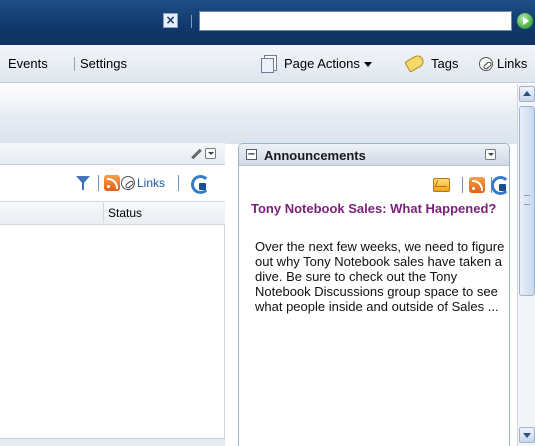 This screenshot has height=446, width=535. Describe the element at coordinates (258, 114) in the screenshot. I see `page-banner` at that location.